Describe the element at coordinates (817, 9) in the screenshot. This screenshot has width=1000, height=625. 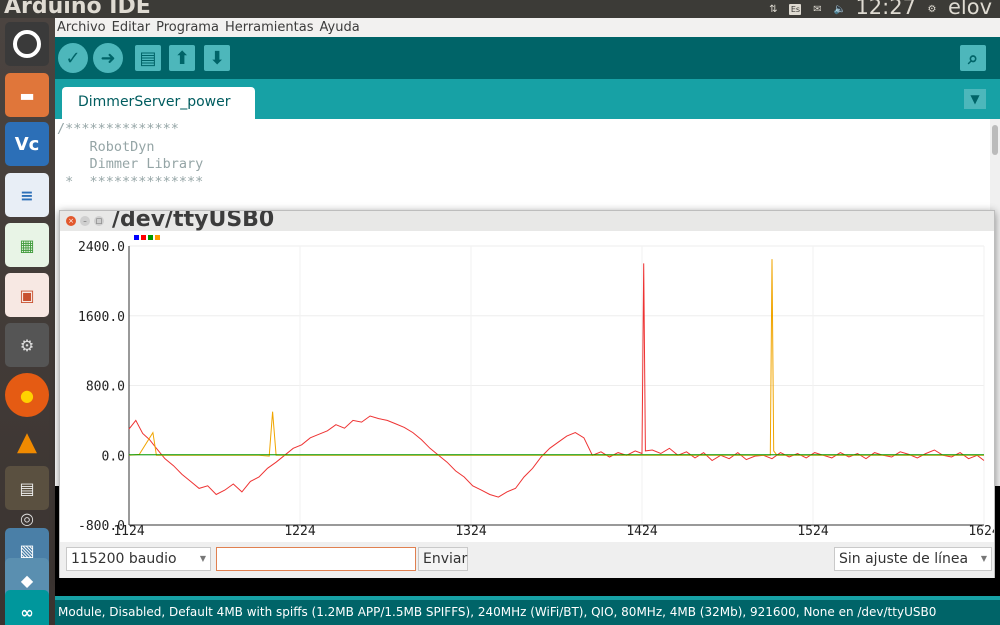
I see `mail-icon: ✉` at that location.